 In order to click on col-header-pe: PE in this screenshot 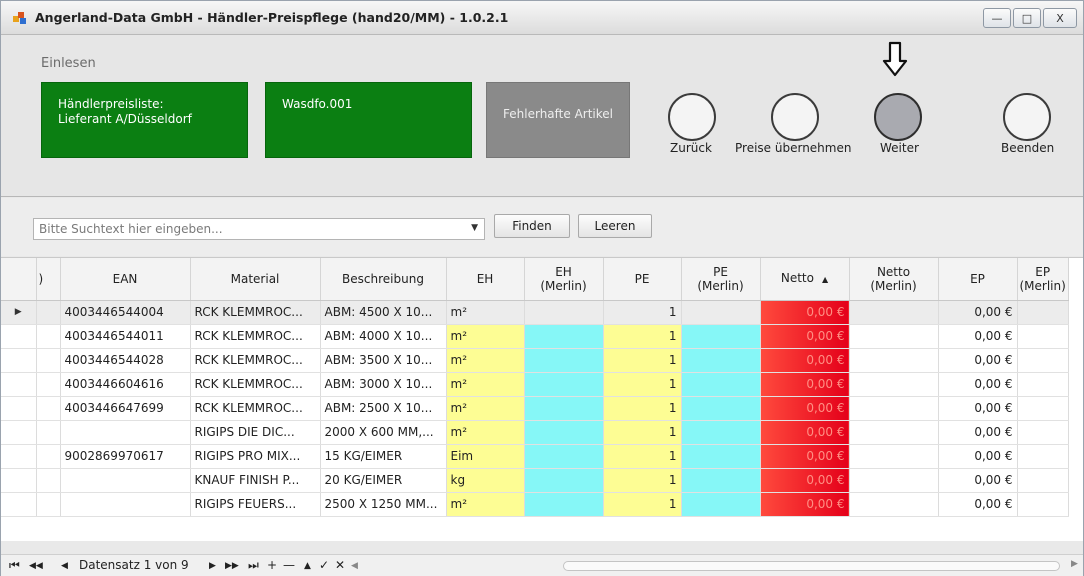, I will do `click(642, 279)`.